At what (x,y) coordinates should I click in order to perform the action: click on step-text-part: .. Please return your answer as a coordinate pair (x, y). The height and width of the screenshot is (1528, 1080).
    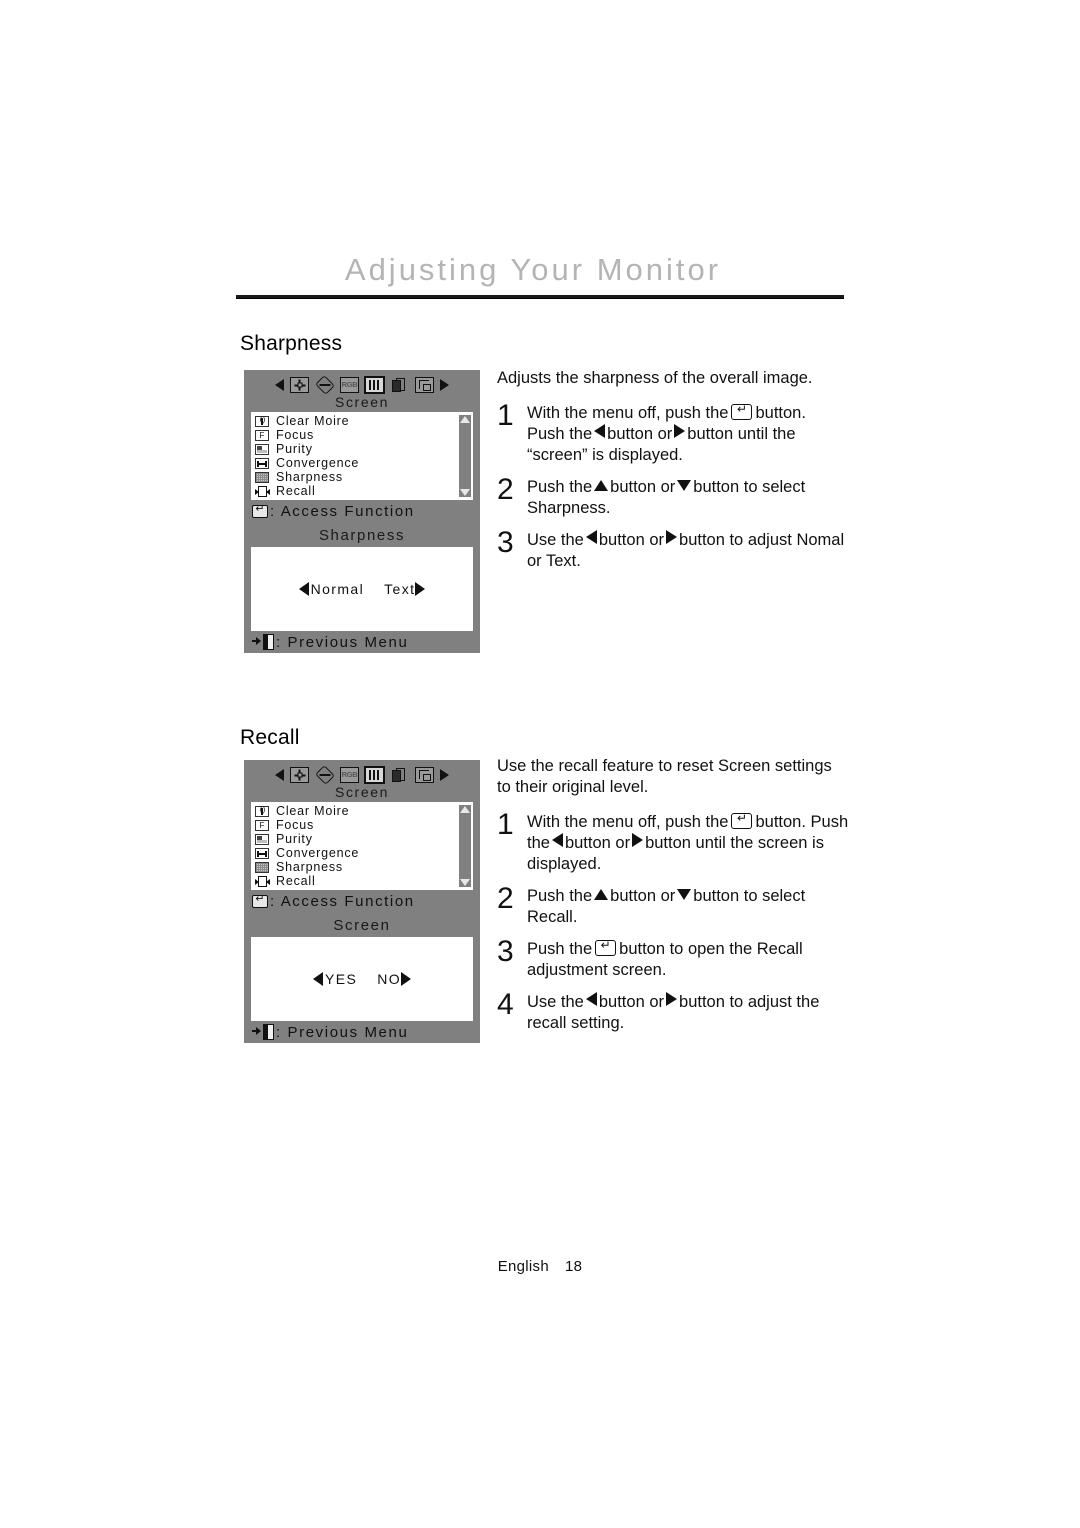
    Looking at the image, I should click on (575, 917).